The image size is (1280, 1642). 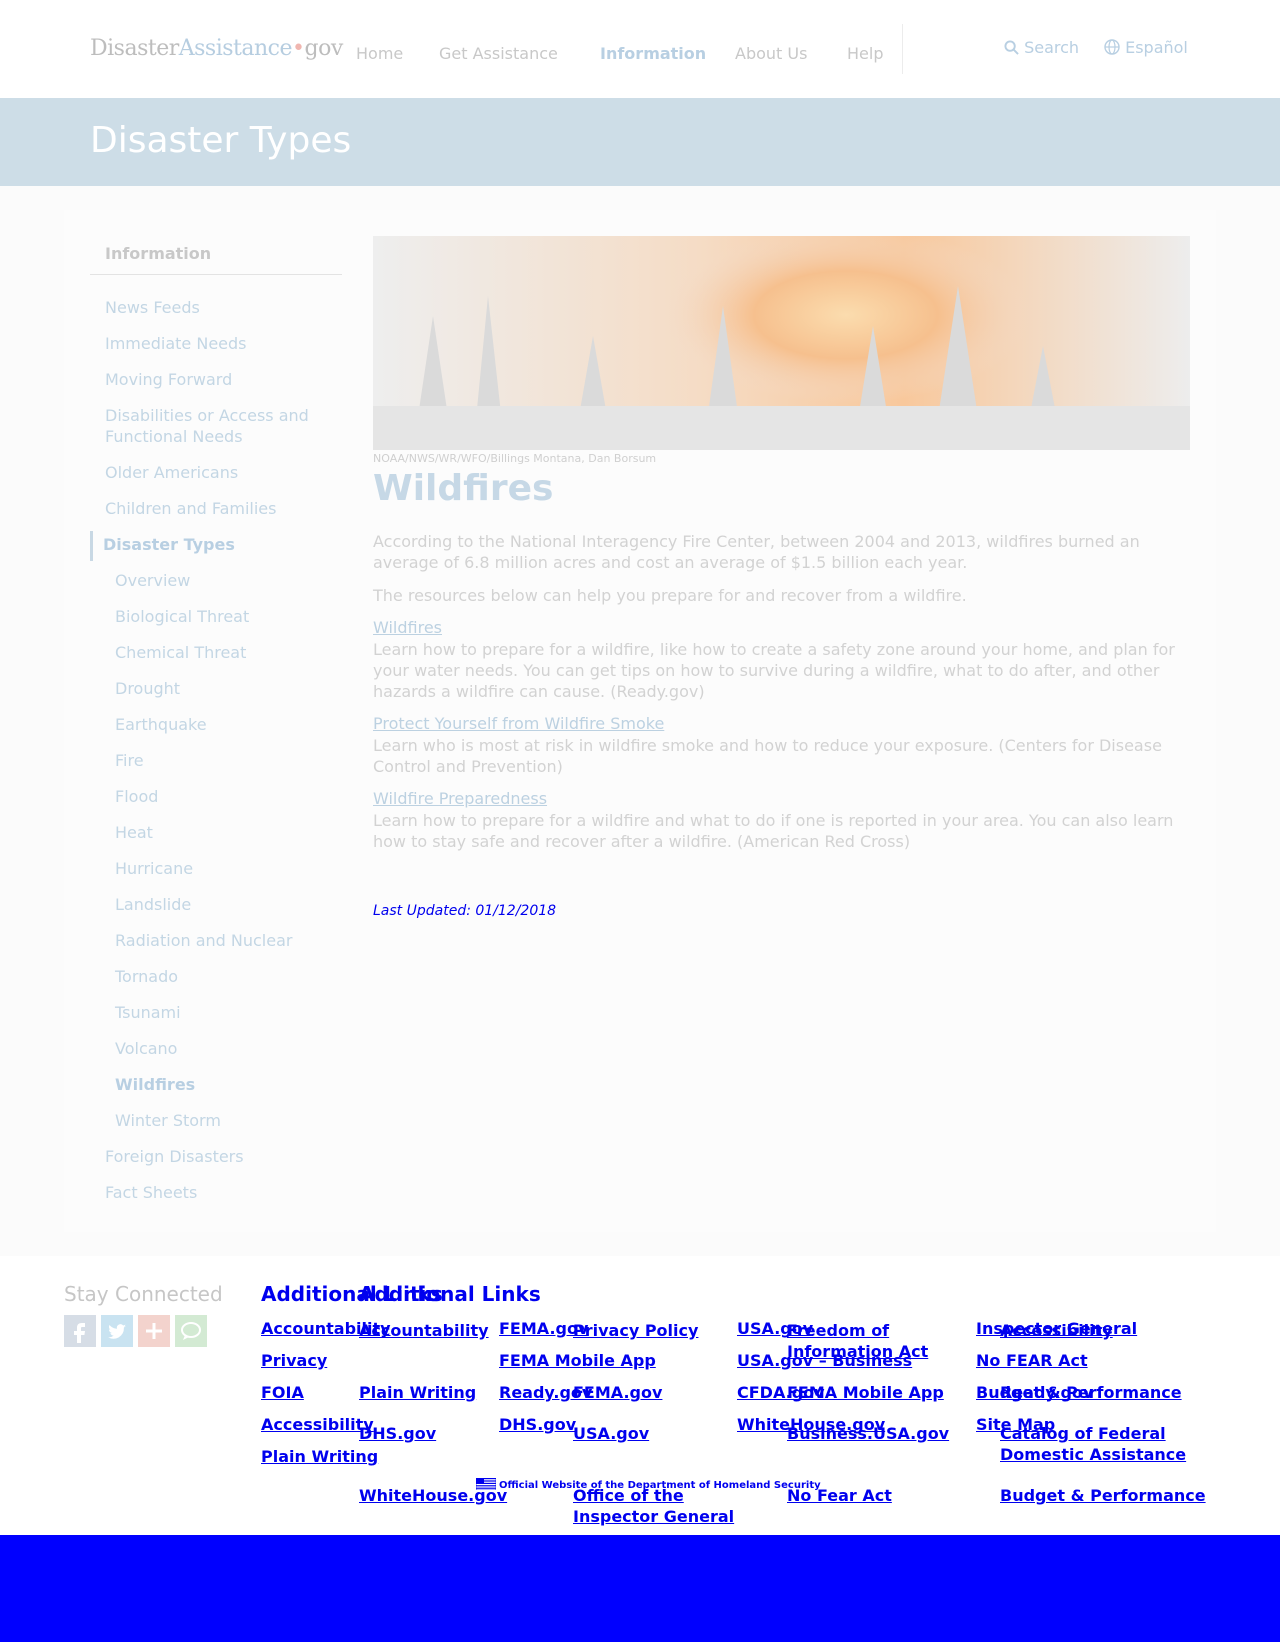 I want to click on sidebar-subitem-fire: Fire, so click(x=129, y=760).